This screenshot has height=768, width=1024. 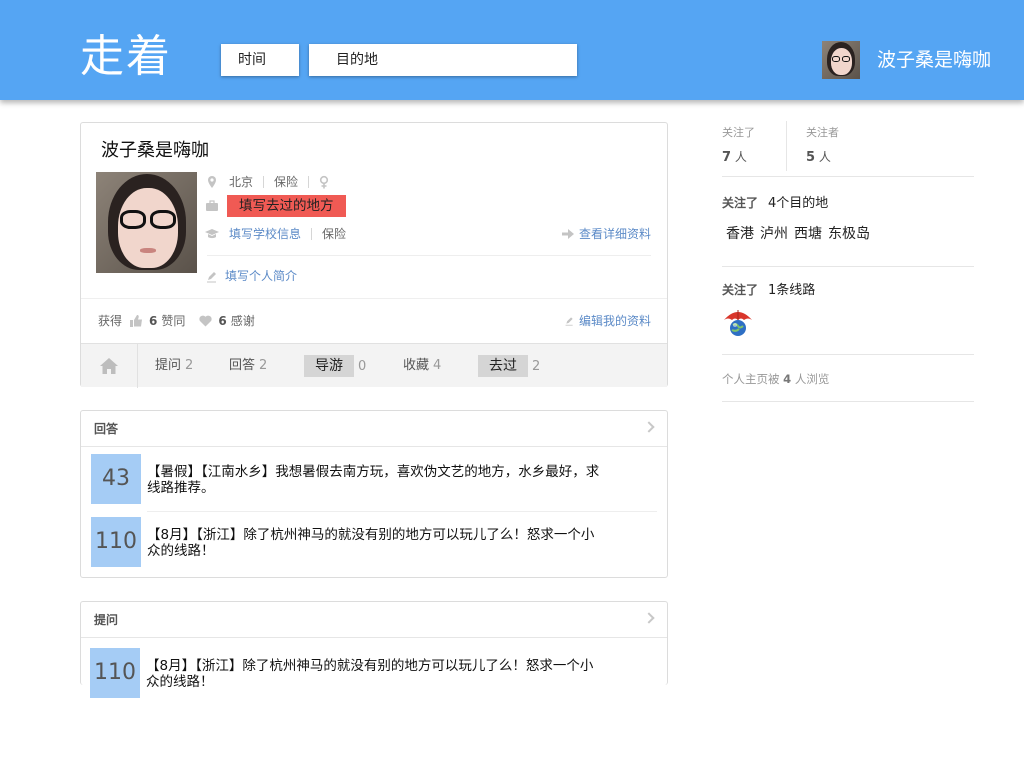 What do you see at coordinates (740, 290) in the screenshot?
I see `follow-route-label: 关注了` at bounding box center [740, 290].